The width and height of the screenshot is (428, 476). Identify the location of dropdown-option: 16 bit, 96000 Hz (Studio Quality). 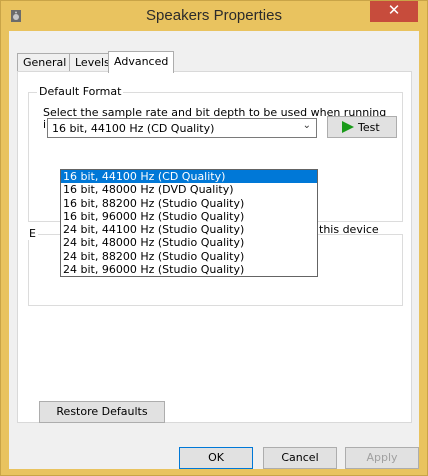
(189, 216).